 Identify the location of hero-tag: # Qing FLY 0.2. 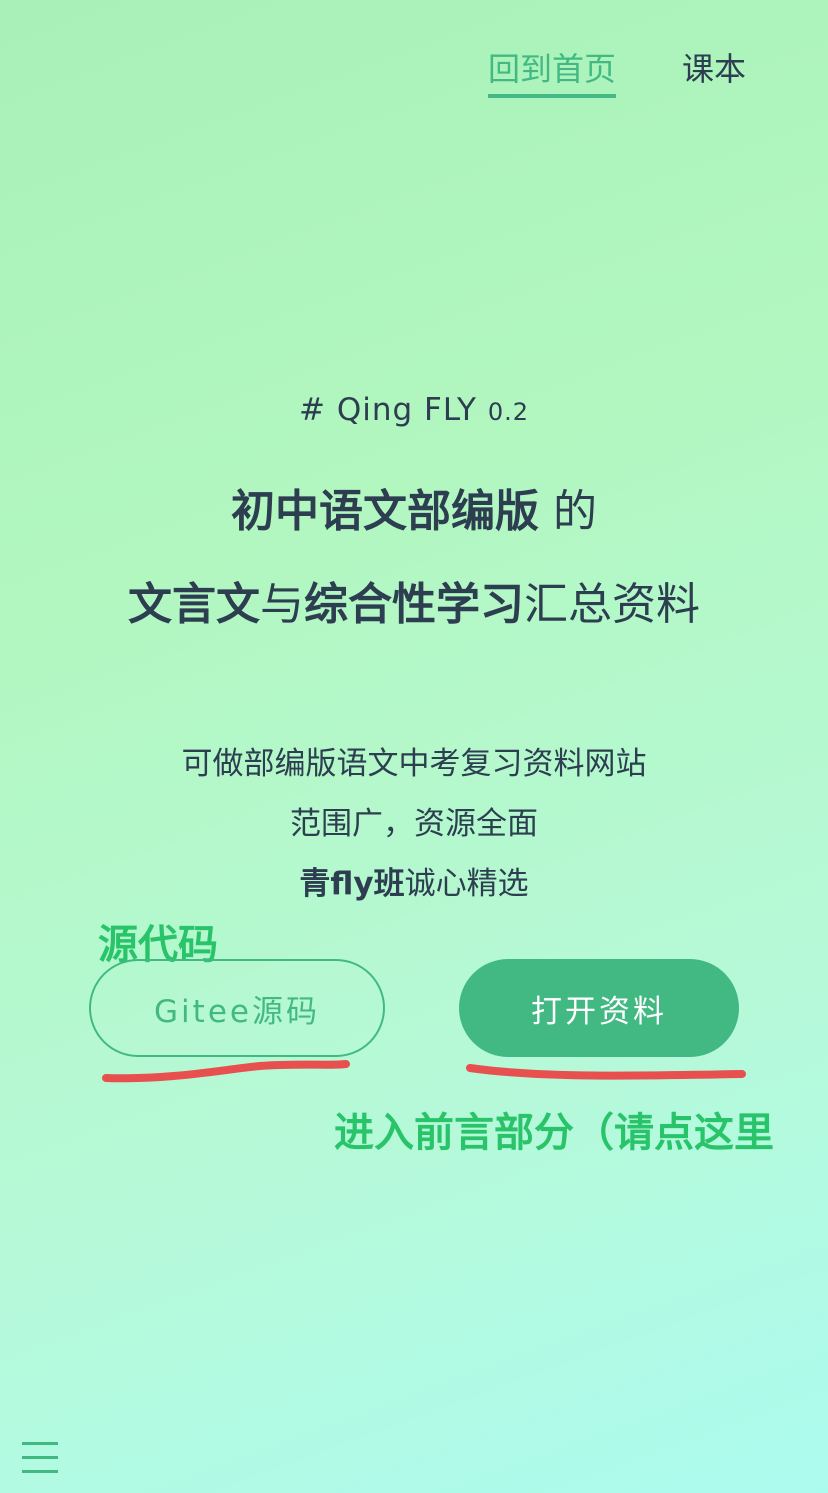
(414, 410).